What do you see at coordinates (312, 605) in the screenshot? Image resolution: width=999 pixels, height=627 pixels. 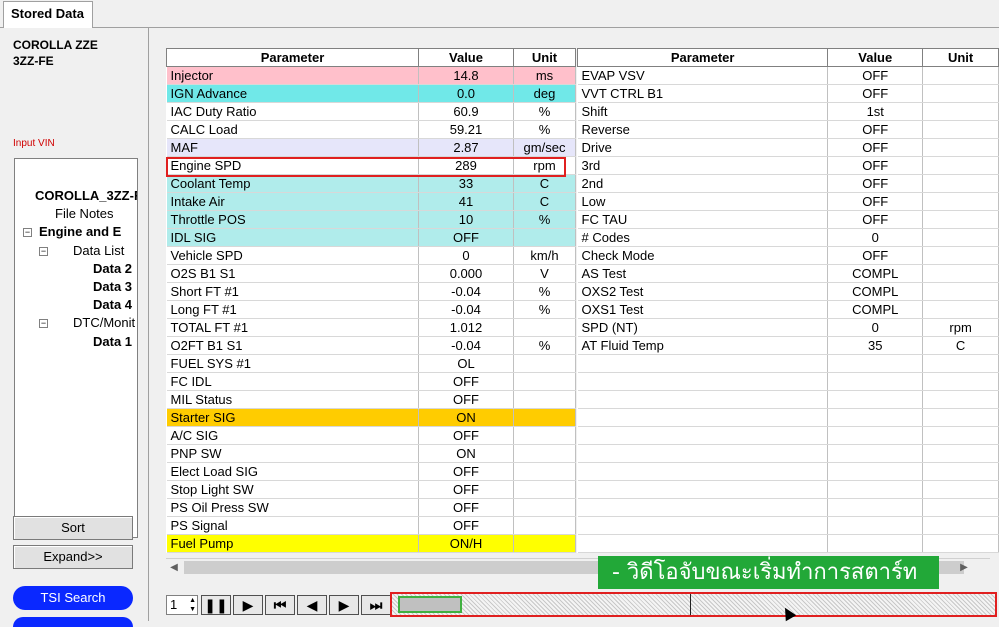 I see `step-back-icon: ◀` at bounding box center [312, 605].